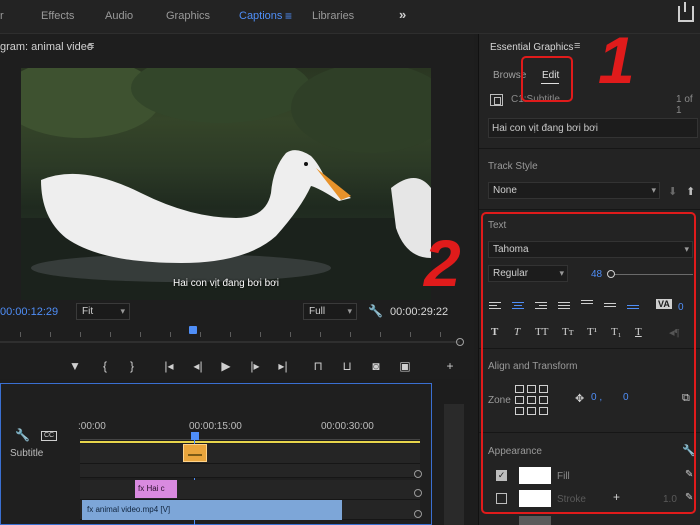 The height and width of the screenshot is (525, 700). I want to click on track-style-label: Track Style, so click(513, 166).